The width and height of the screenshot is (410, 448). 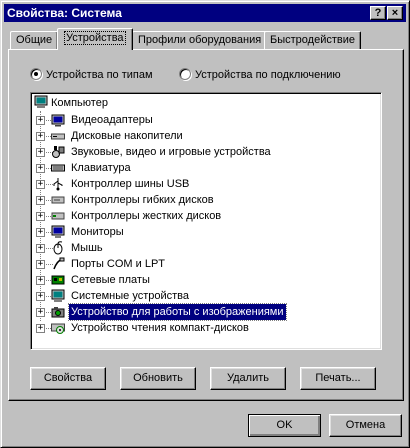 I want to click on hard-disk-controller-icon, so click(x=58, y=216).